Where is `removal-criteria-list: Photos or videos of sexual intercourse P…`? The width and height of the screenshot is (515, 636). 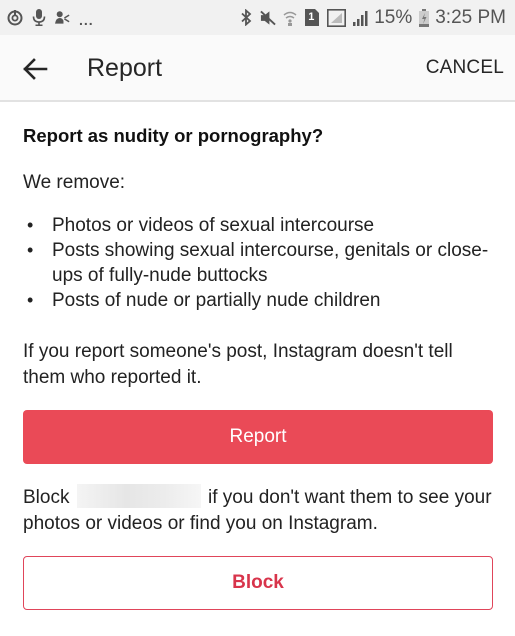 removal-criteria-list: Photos or videos of sexual intercourse P… is located at coordinates (258, 263).